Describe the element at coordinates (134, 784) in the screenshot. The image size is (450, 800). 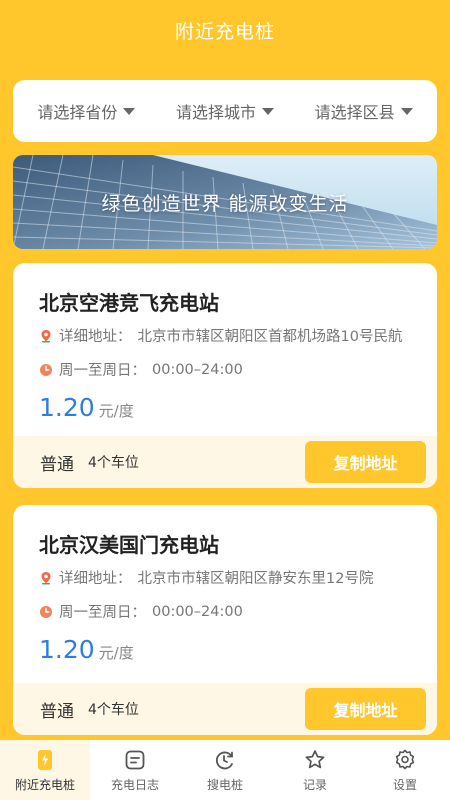
I see `tab-label: 充电日志` at that location.